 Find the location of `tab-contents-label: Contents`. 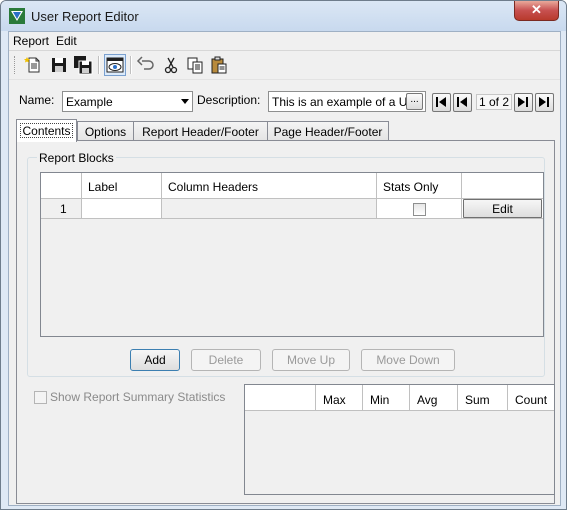

tab-contents-label: Contents is located at coordinates (46, 131).